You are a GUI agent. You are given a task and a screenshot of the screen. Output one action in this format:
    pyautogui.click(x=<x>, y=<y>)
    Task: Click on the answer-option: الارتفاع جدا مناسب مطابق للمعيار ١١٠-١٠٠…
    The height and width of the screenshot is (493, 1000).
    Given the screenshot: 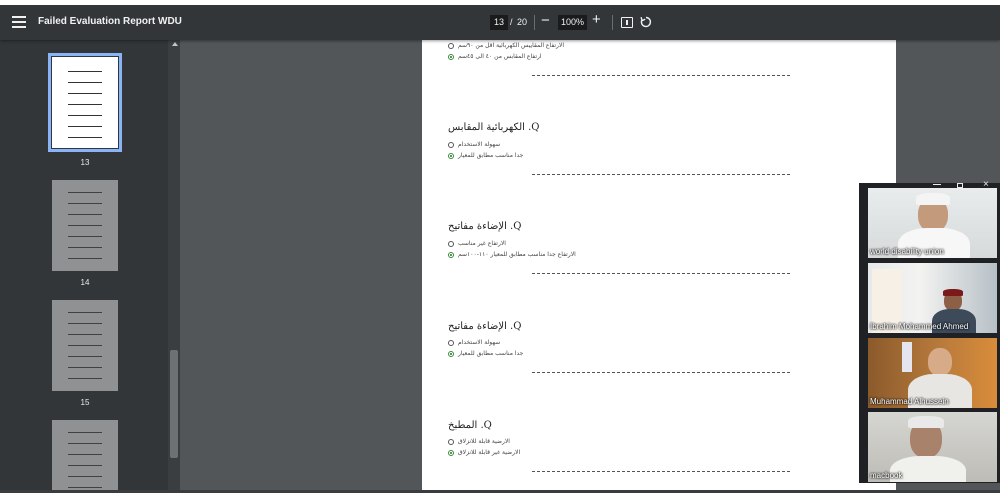 What is the action you would take?
    pyautogui.click(x=512, y=254)
    